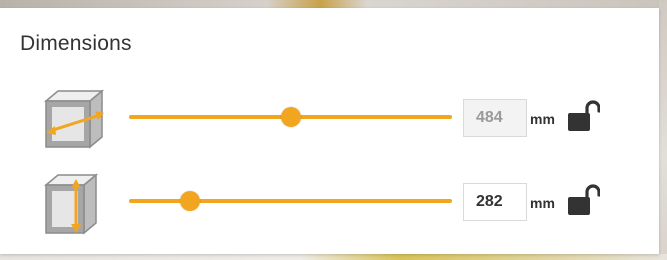 Image resolution: width=667 pixels, height=260 pixels. What do you see at coordinates (495, 202) in the screenshot?
I see `height-value-field` at bounding box center [495, 202].